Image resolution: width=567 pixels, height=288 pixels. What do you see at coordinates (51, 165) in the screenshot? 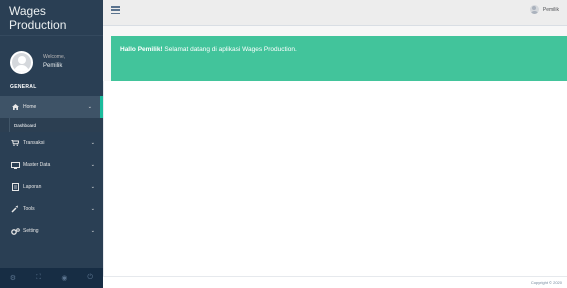
I see `sidebar-item-master-data: Master Data ⌄` at bounding box center [51, 165].